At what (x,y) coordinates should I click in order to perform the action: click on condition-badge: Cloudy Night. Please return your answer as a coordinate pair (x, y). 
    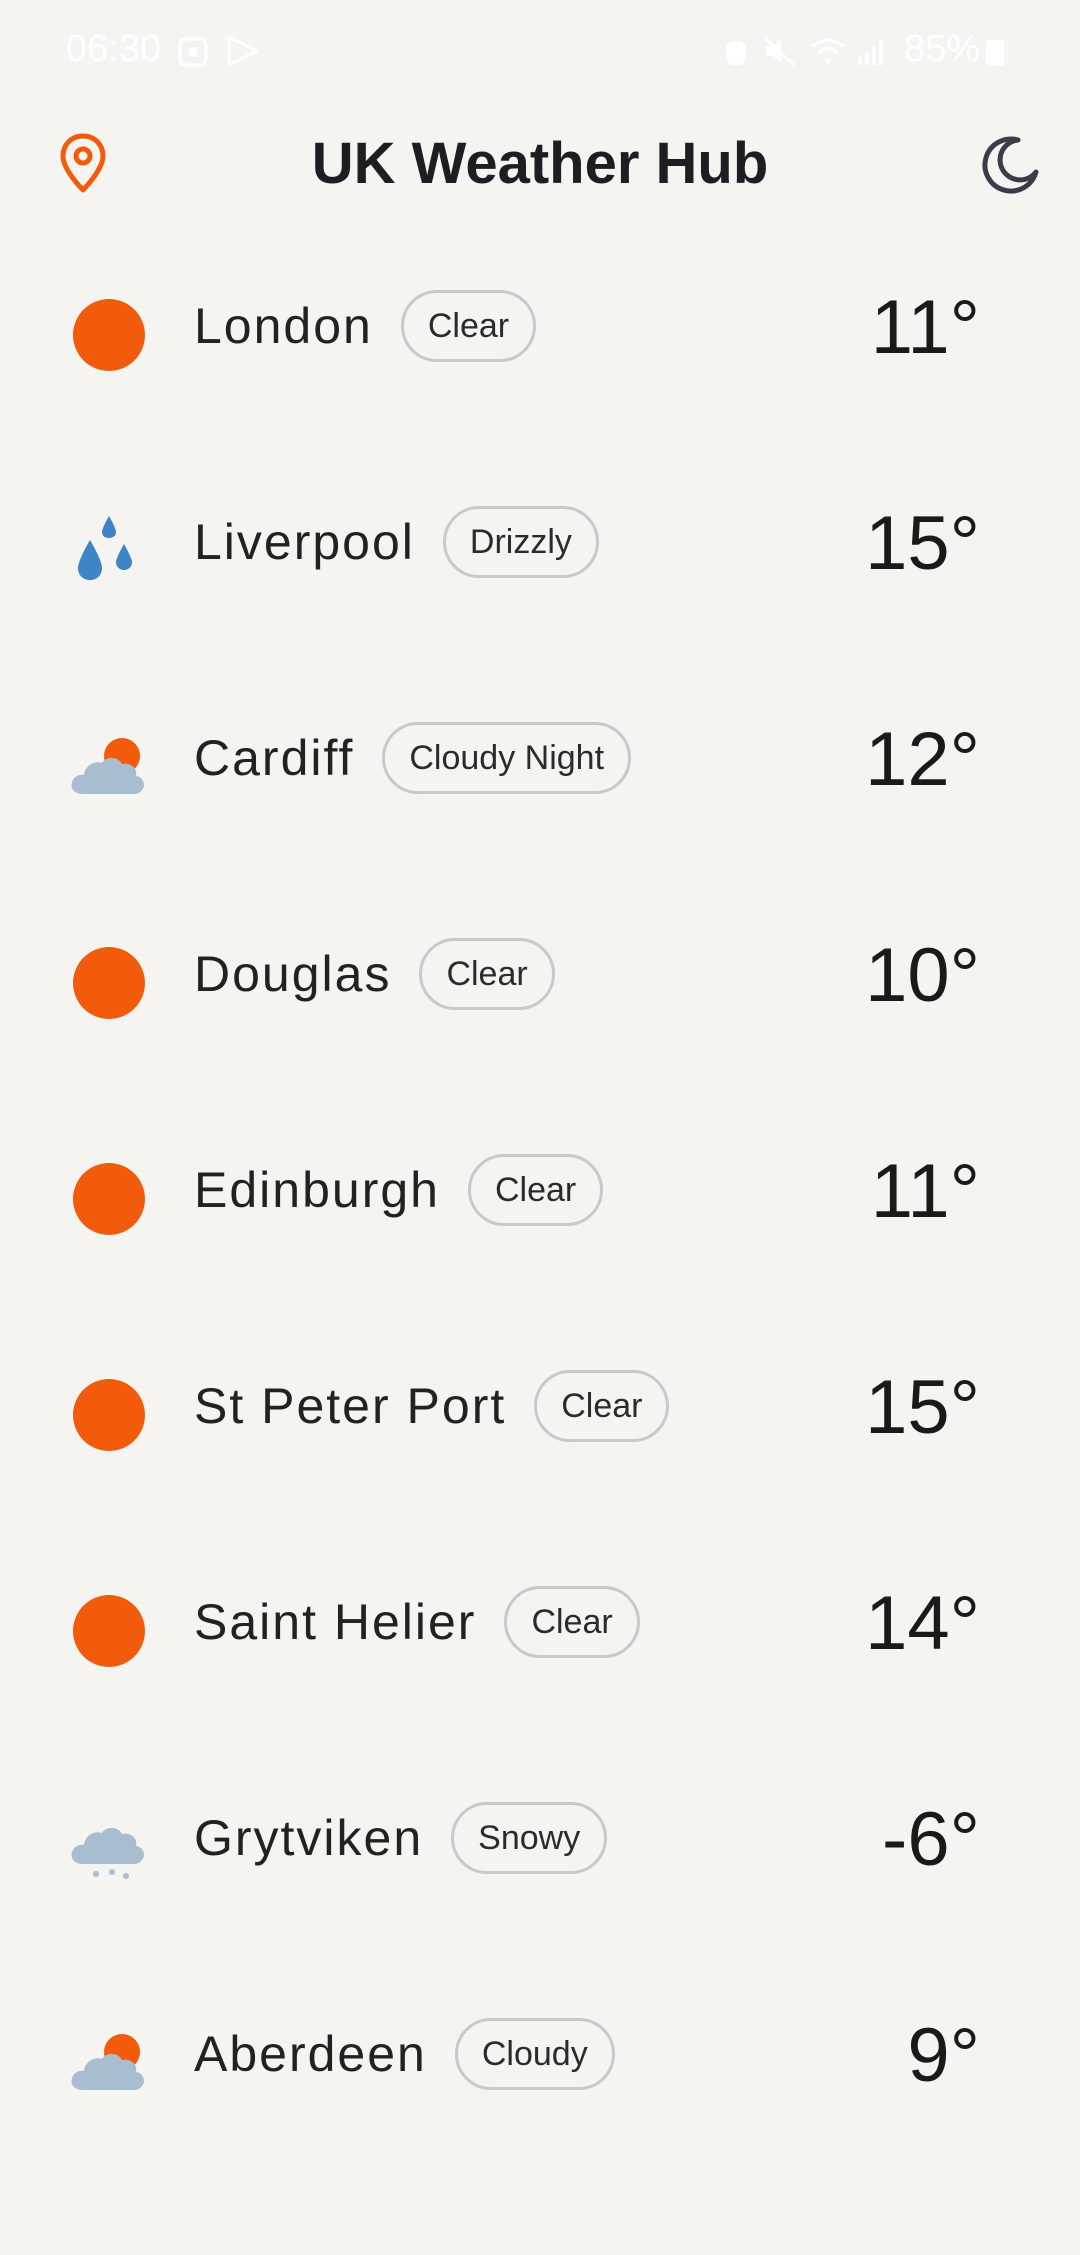
    Looking at the image, I should click on (507, 758).